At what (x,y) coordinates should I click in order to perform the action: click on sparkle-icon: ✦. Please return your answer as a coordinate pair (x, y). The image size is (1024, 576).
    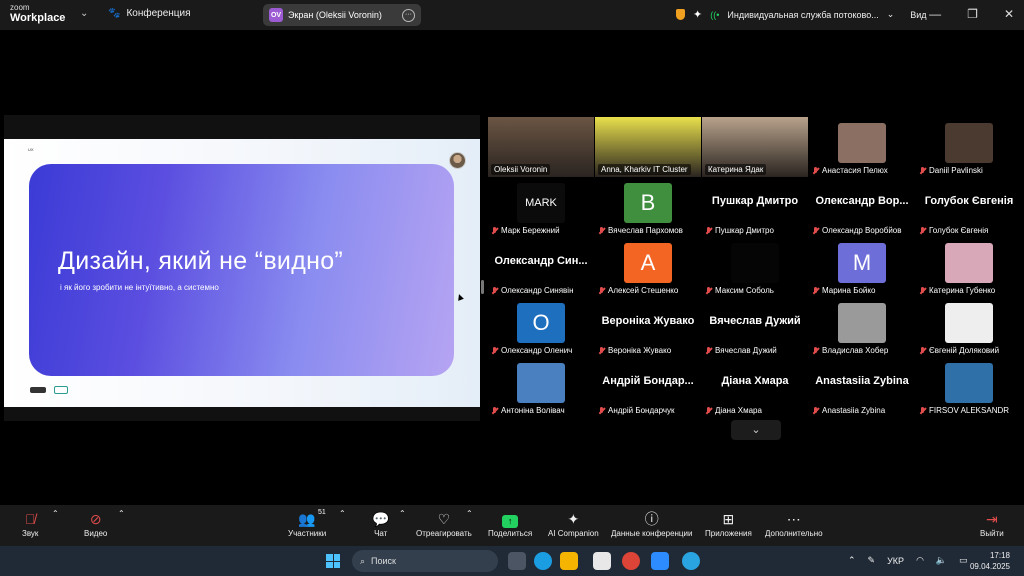
    Looking at the image, I should click on (697, 14).